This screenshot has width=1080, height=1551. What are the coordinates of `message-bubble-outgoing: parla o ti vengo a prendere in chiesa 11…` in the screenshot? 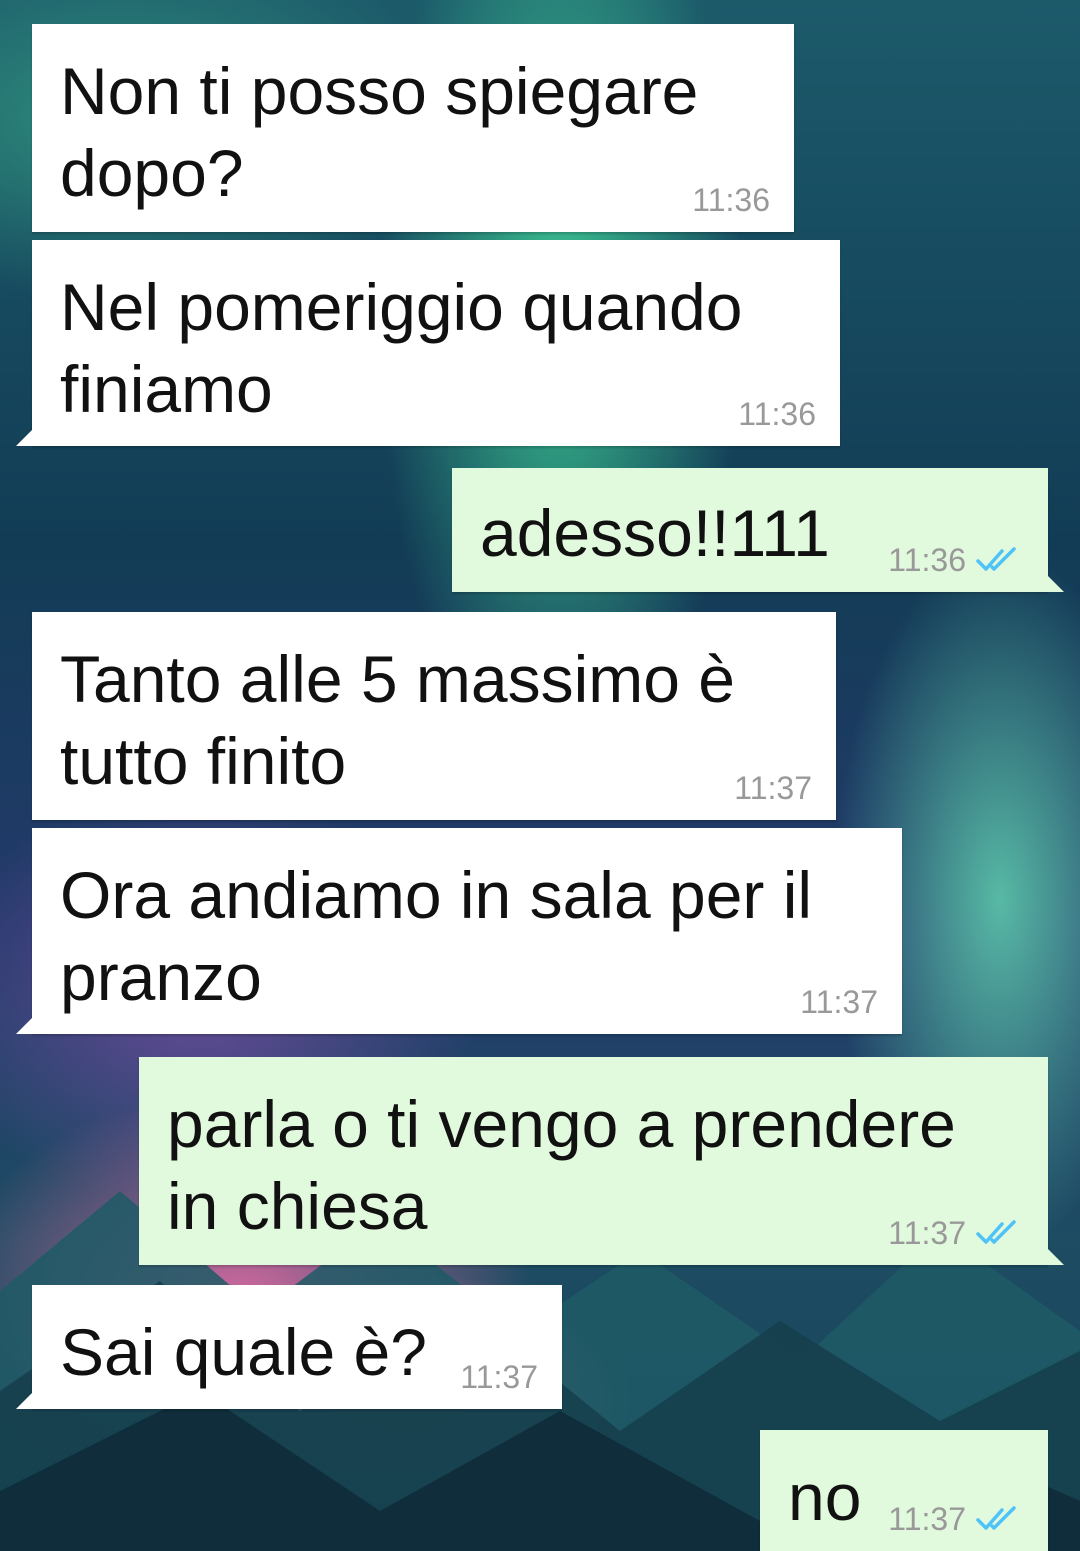 It's located at (601, 1161).